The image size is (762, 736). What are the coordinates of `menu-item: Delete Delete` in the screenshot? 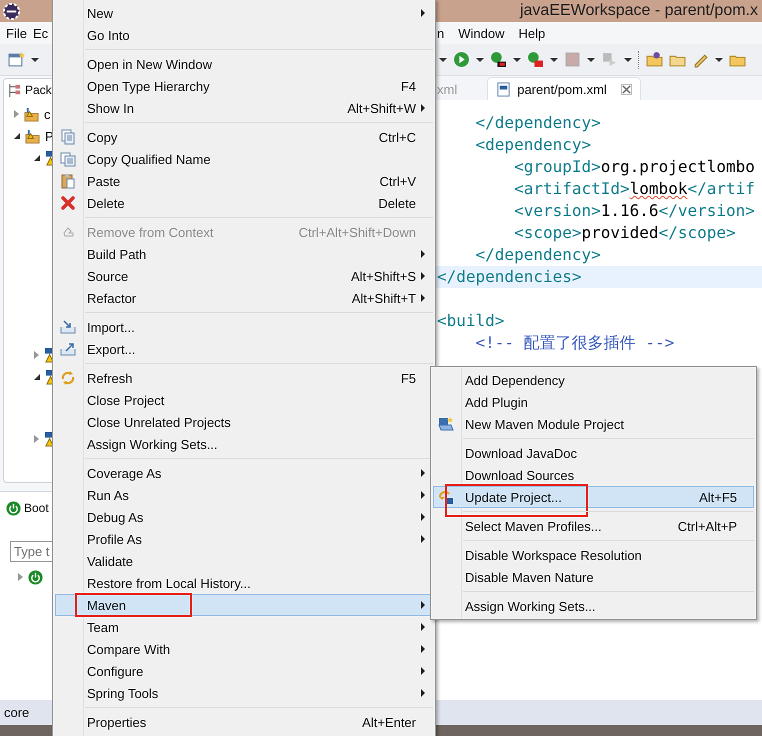 It's located at (244, 203).